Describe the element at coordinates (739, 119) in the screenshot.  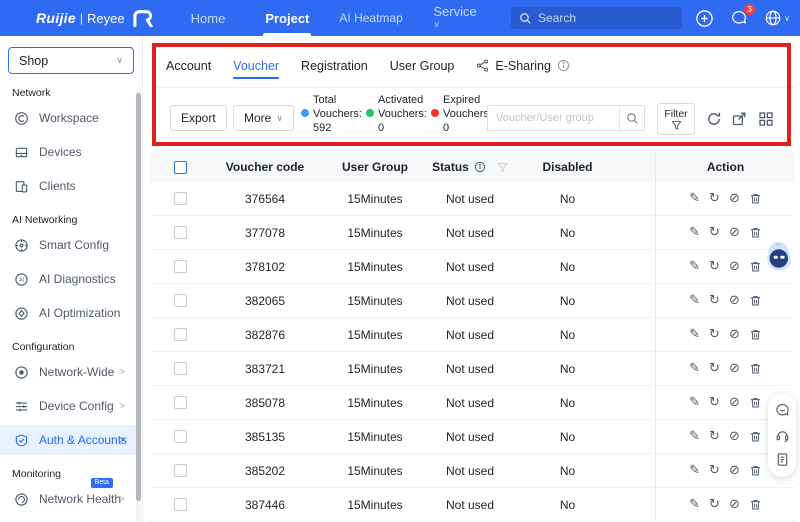
I see `export-share-icon` at that location.